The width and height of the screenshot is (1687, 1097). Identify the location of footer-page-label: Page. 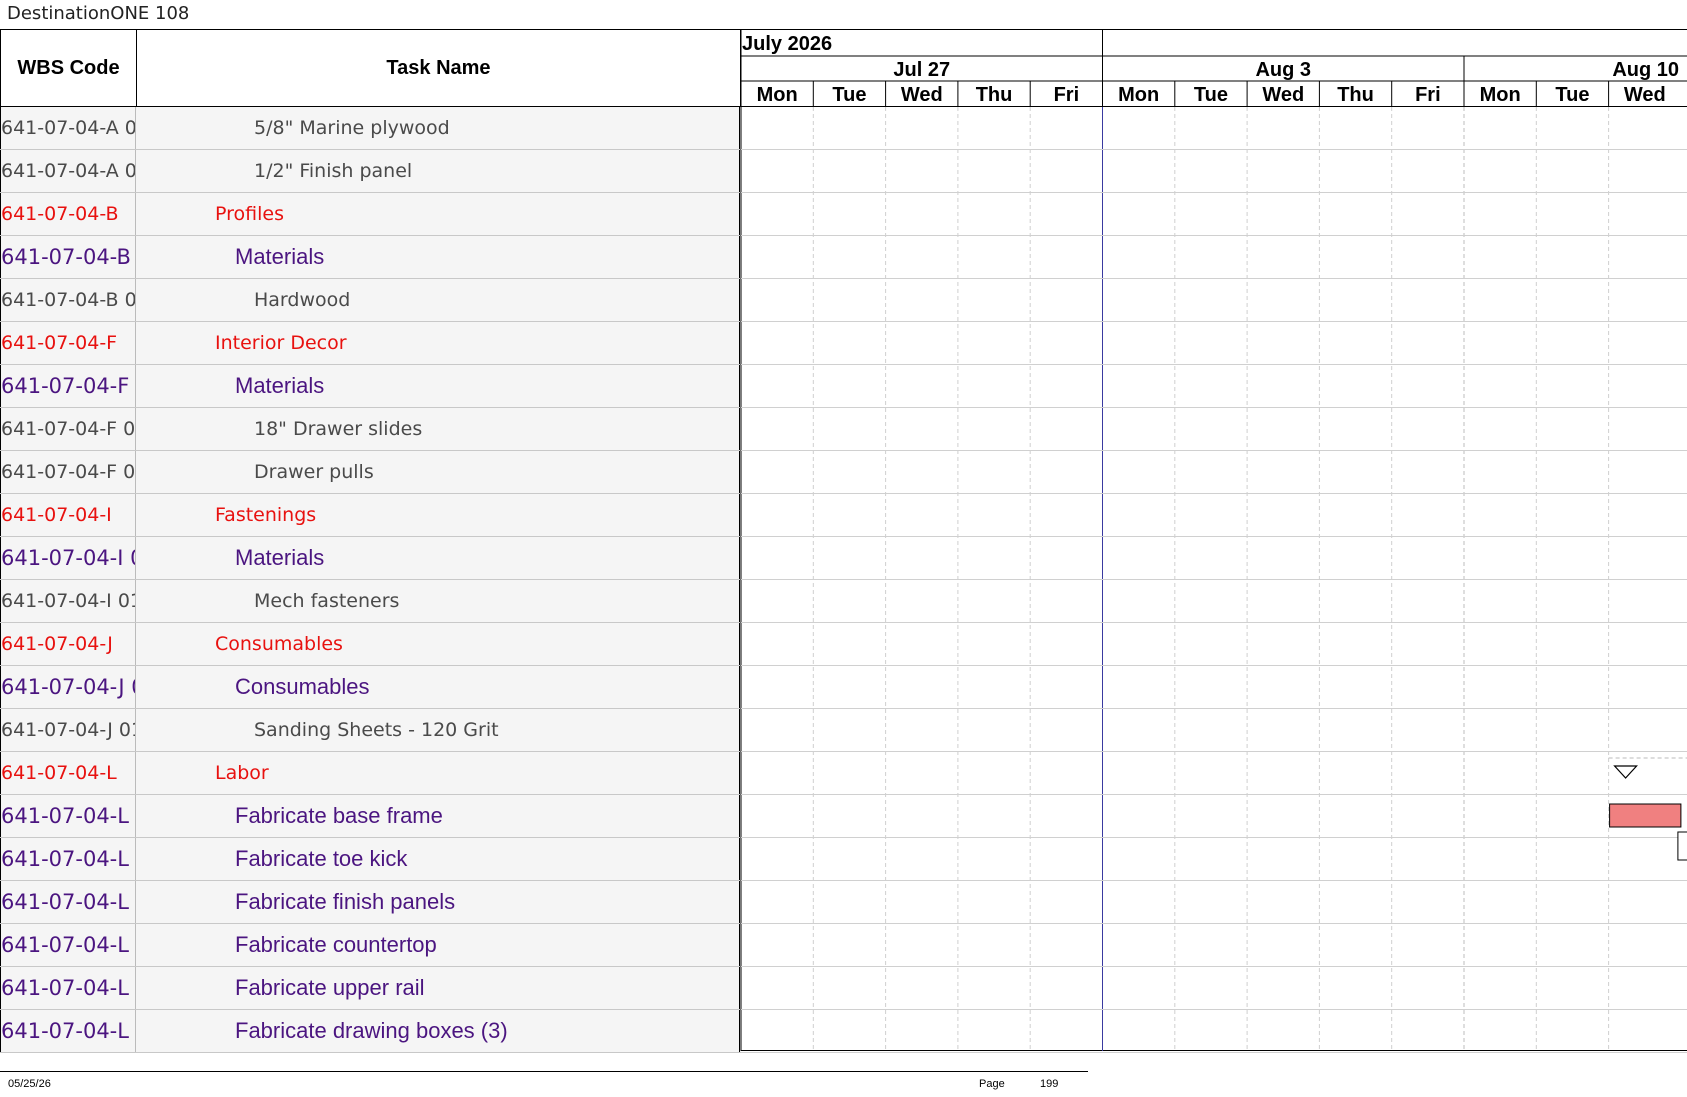
(992, 1084).